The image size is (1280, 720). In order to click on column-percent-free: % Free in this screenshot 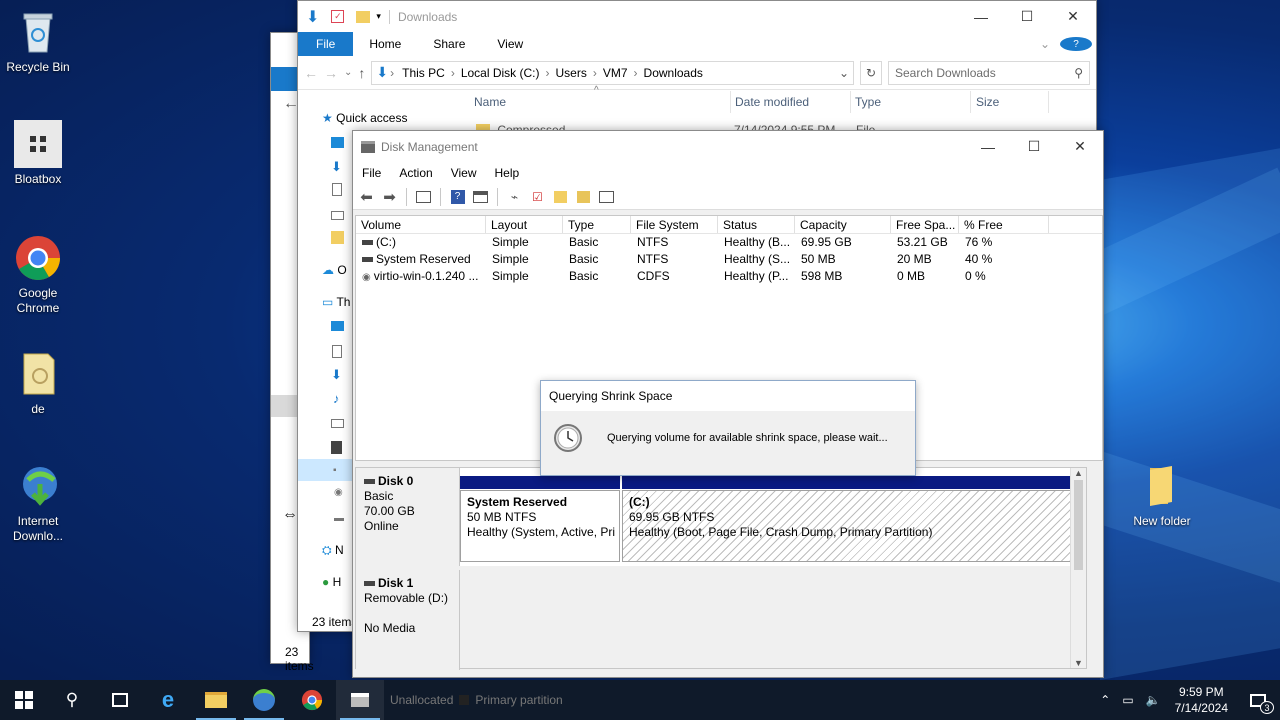, I will do `click(1004, 224)`.